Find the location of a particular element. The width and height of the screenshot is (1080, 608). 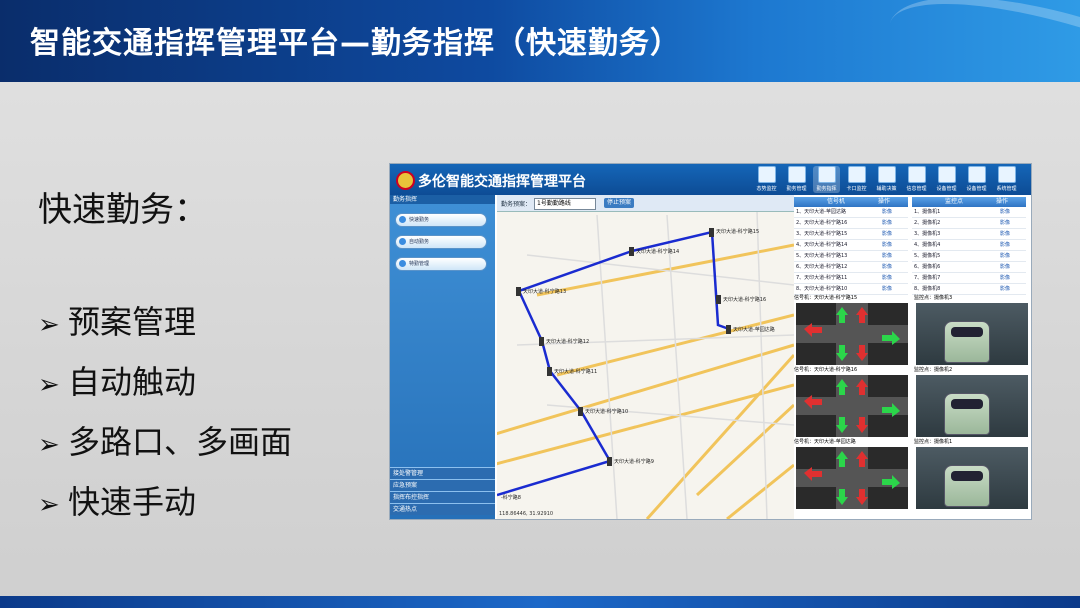

panel-title: 监控点：摄像机1 is located at coordinates (933, 442).